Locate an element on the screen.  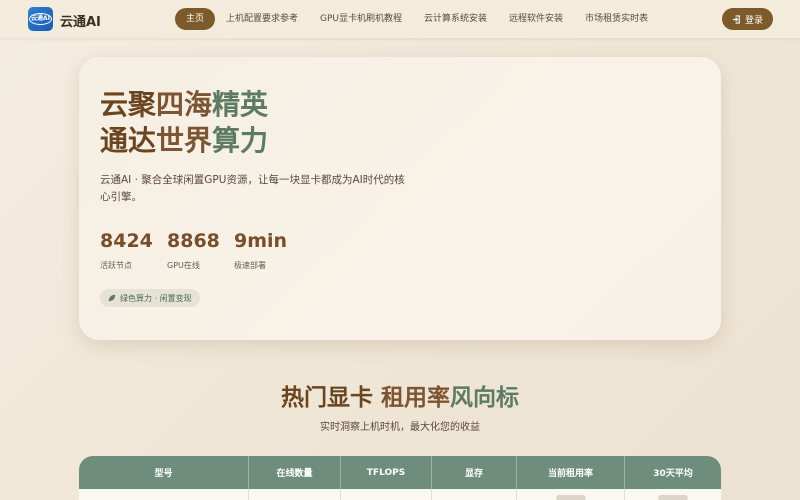
table-header-row: 型号 在线数量 TFLOPS 显存 当前租用率 30天平均 is located at coordinates (400, 472).